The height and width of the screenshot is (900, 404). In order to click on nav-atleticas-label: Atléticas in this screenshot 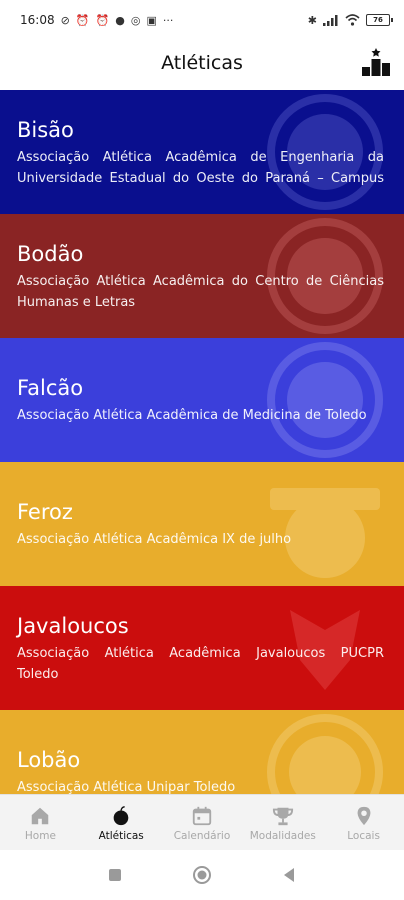, I will do `click(121, 835)`.